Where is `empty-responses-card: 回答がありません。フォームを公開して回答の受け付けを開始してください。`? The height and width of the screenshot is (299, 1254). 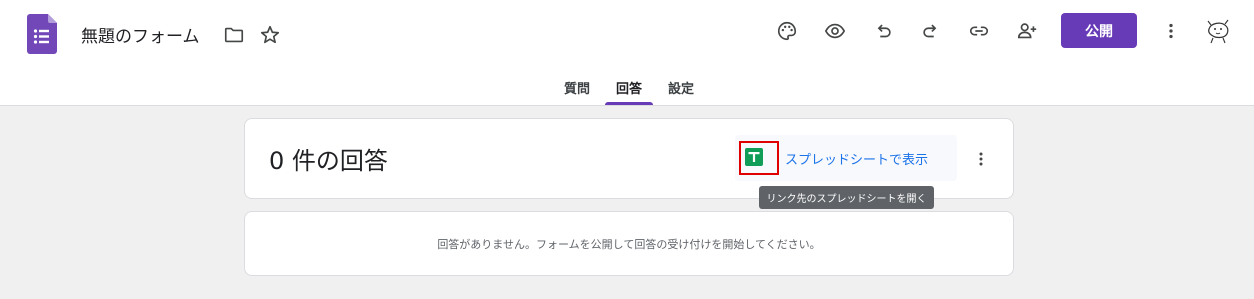
empty-responses-card: 回答がありません。フォームを公開して回答の受け付けを開始してください。 is located at coordinates (629, 243).